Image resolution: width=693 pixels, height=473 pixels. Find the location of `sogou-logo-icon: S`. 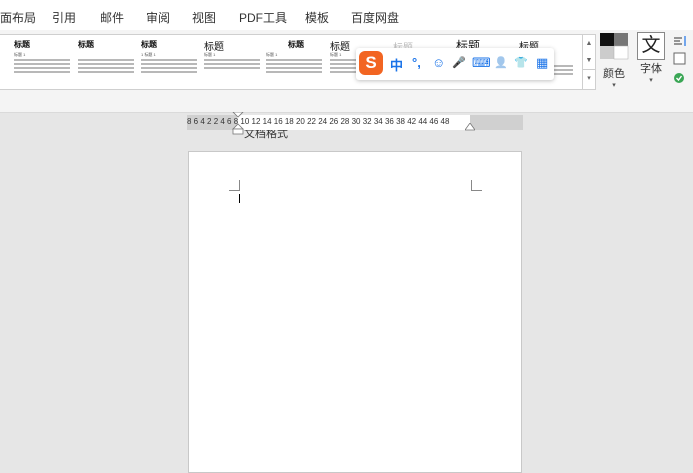

sogou-logo-icon: S is located at coordinates (371, 63).